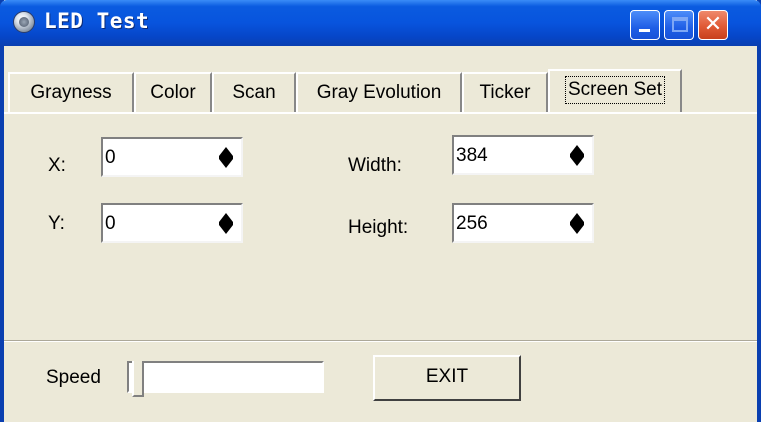 This screenshot has height=422, width=761. What do you see at coordinates (447, 378) in the screenshot?
I see `exit-button: EXIT` at bounding box center [447, 378].